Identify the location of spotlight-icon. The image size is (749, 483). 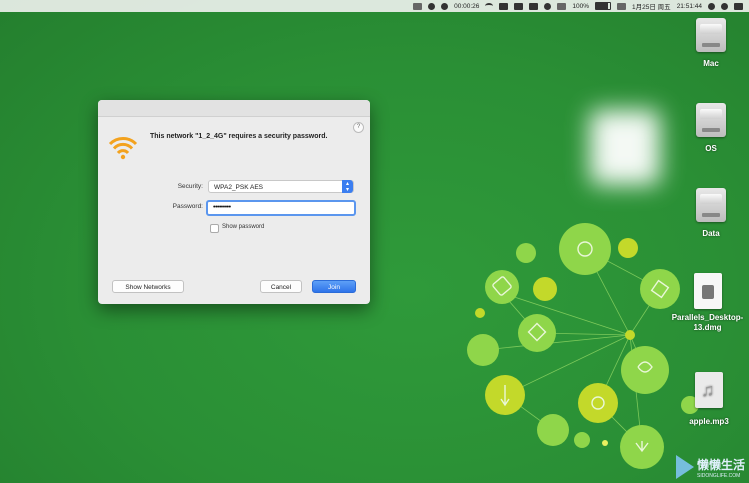
(711, 6).